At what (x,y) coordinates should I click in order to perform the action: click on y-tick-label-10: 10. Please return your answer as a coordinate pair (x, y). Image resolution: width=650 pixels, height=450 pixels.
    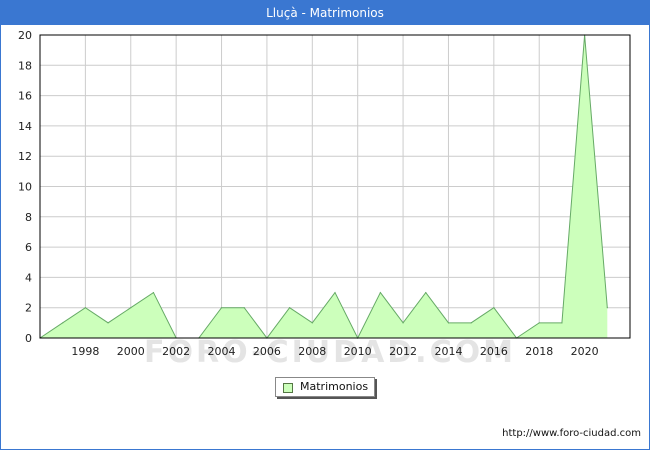
    Looking at the image, I should click on (25, 187).